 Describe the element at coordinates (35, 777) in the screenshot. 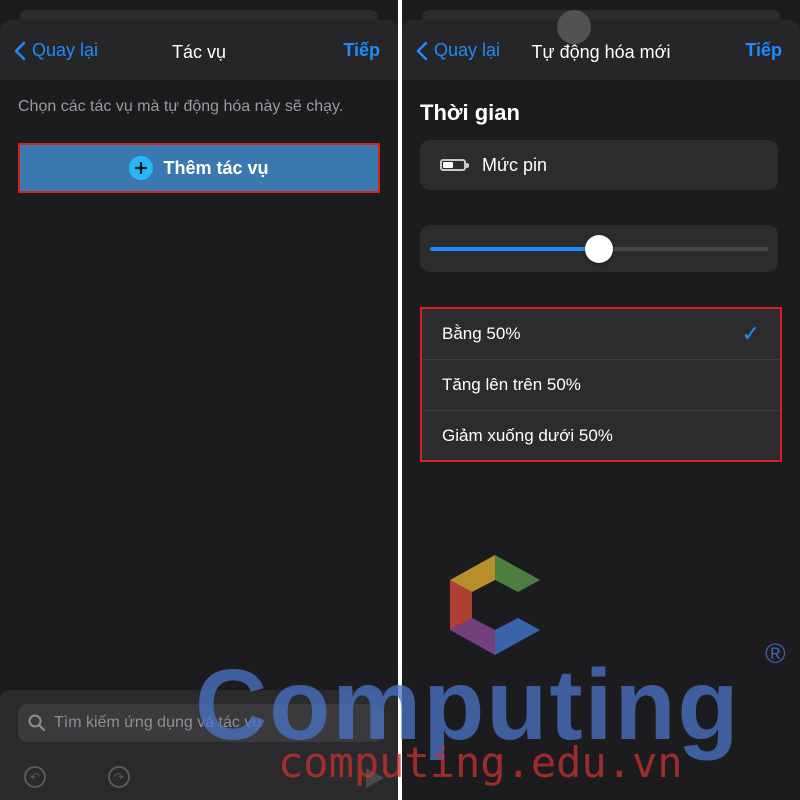

I see `undo-icon: ↶` at that location.